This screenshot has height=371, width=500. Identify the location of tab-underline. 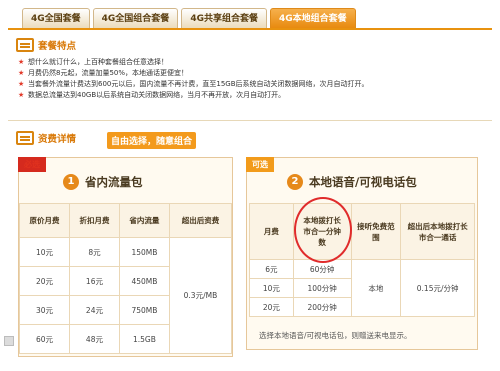
(250, 29).